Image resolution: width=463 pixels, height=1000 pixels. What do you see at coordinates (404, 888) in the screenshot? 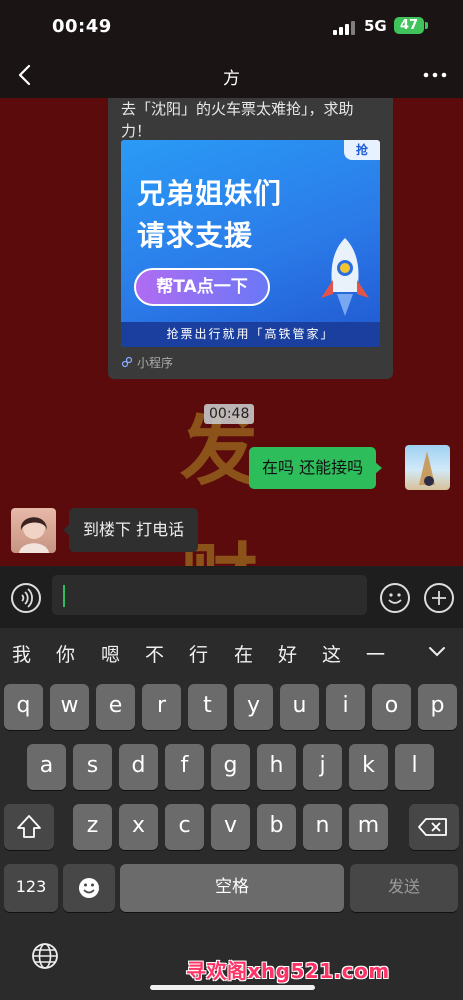
I see `send-key: 发送` at bounding box center [404, 888].